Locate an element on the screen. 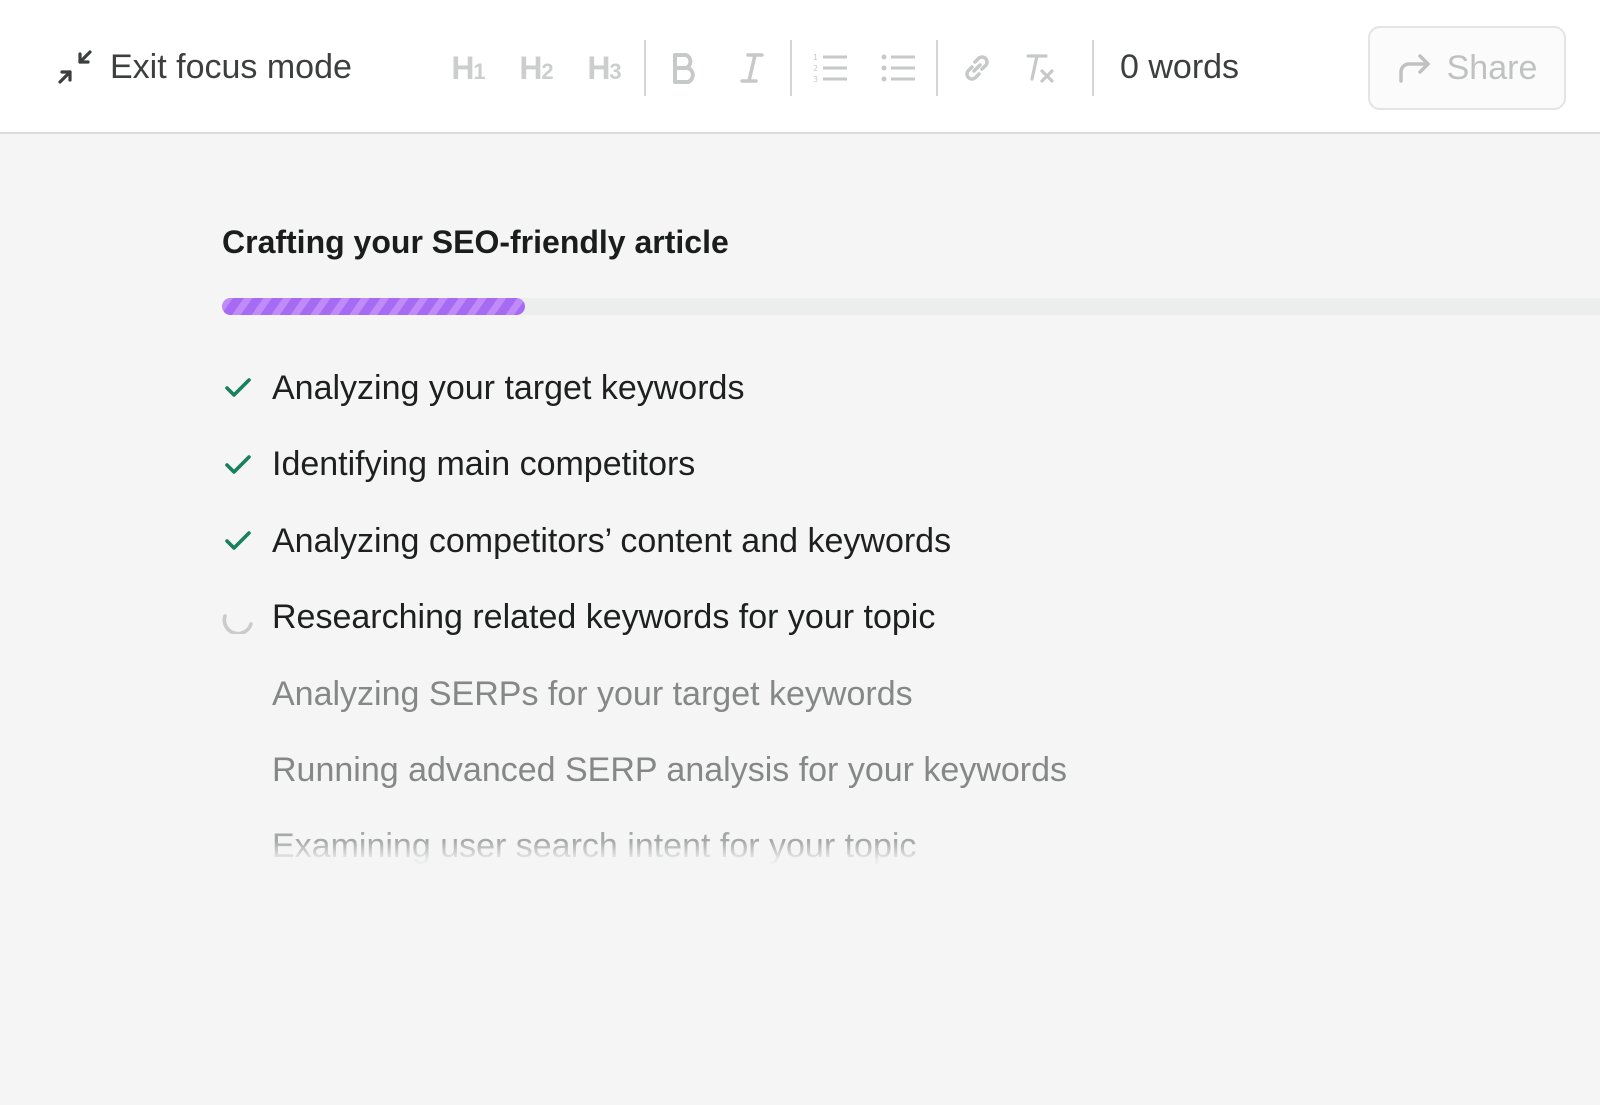 The height and width of the screenshot is (1105, 1600). heading-2-letter: H is located at coordinates (530, 67).